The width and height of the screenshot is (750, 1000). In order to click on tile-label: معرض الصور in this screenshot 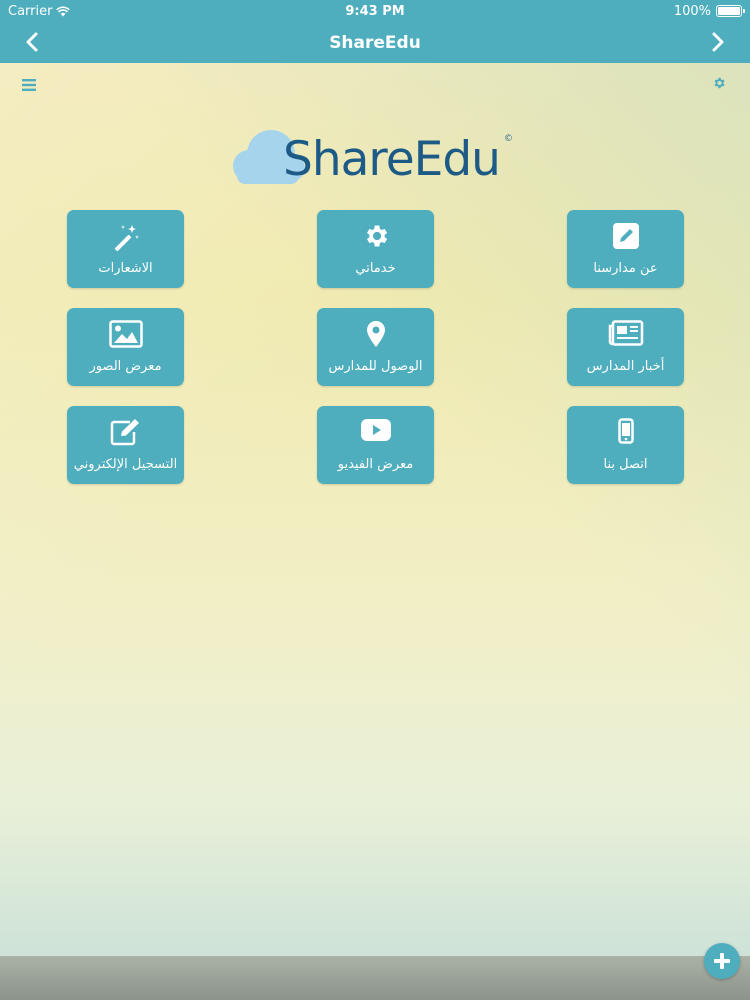, I will do `click(125, 366)`.